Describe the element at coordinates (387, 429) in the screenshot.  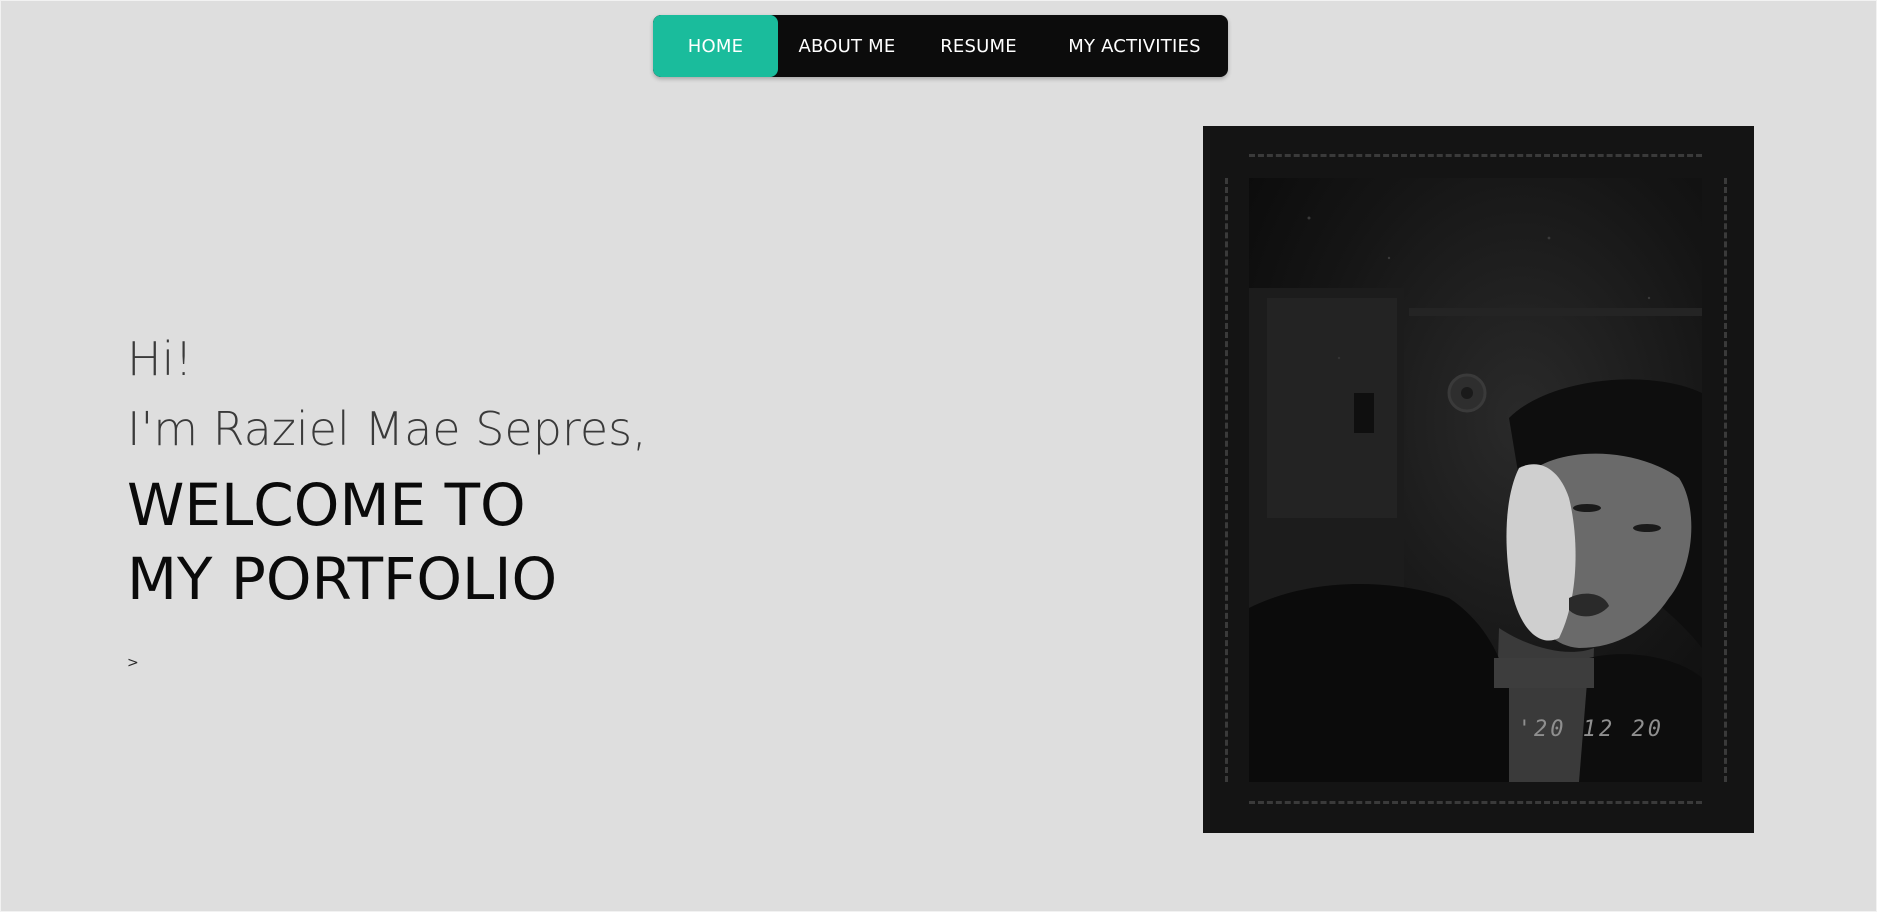
I see `hero-intro: I'm Raziel Mae Sepres,` at that location.